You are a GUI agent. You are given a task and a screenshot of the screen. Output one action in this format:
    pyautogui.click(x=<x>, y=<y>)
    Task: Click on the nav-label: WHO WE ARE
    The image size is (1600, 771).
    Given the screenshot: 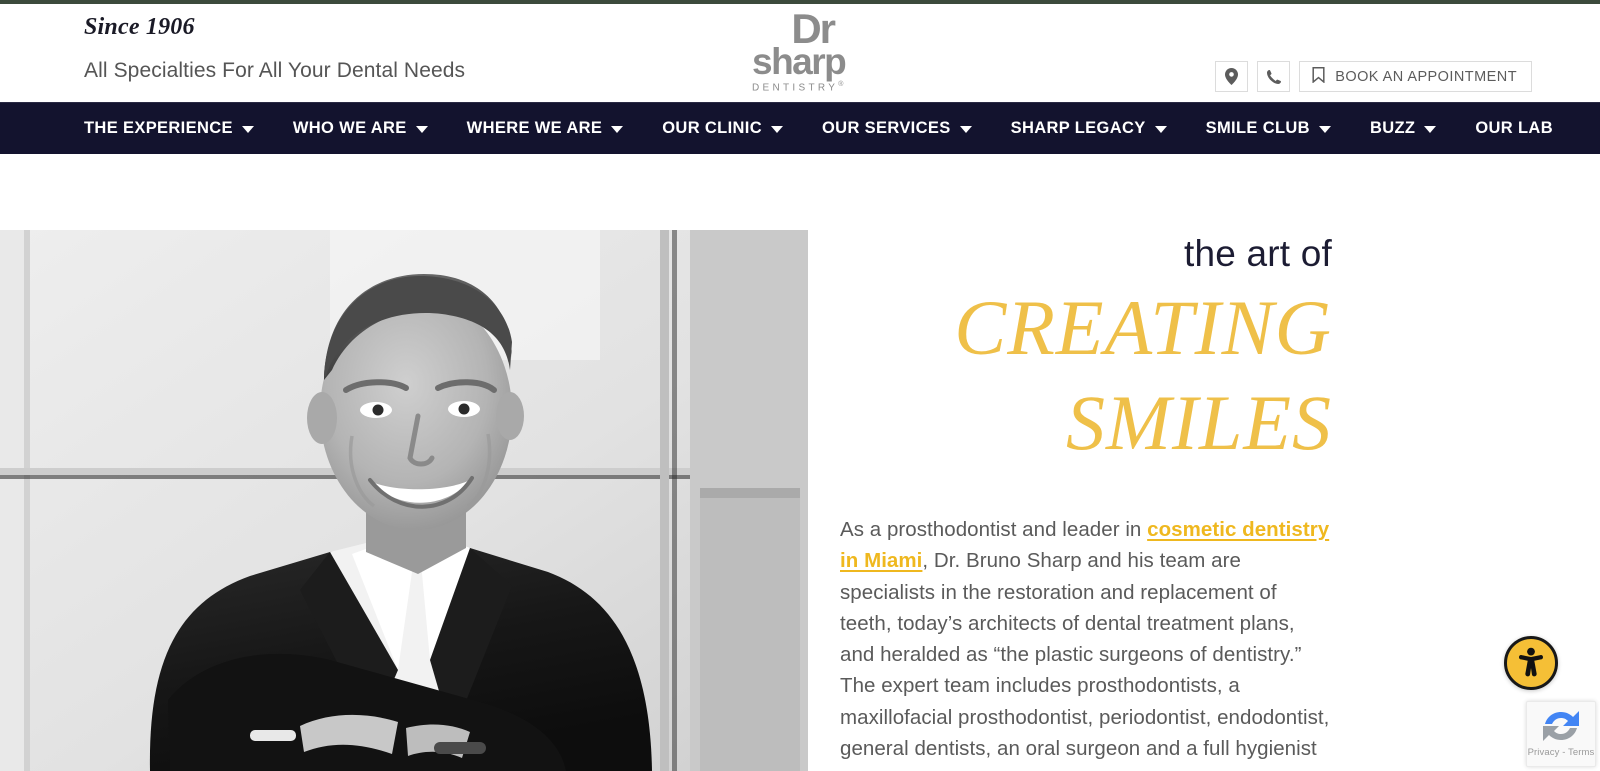 What is the action you would take?
    pyautogui.click(x=349, y=128)
    